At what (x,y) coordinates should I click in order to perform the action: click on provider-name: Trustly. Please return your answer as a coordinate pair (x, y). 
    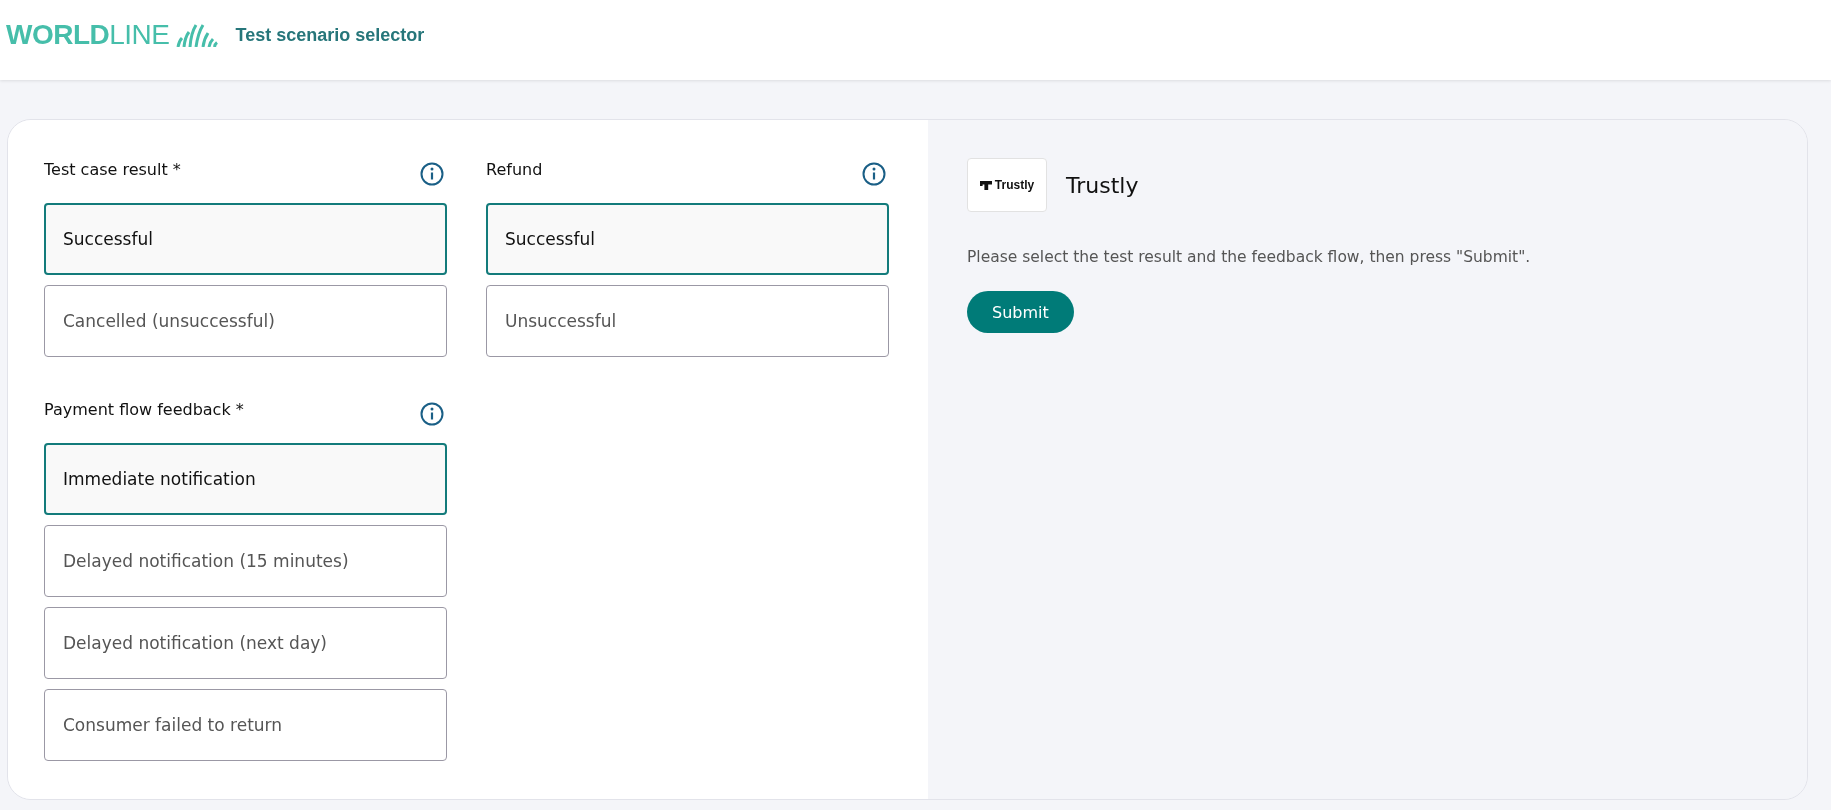
    Looking at the image, I should click on (1102, 185).